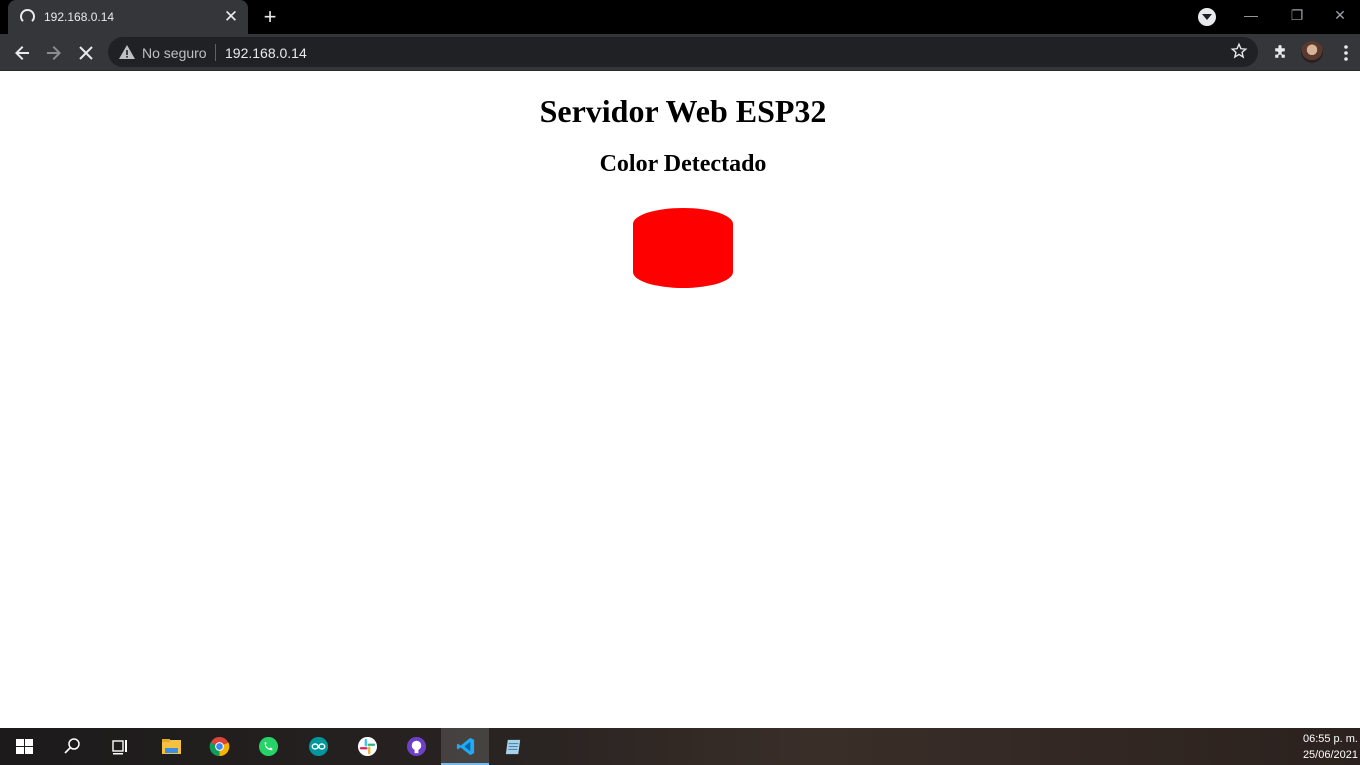  What do you see at coordinates (127, 54) in the screenshot?
I see `not-secure-warning-icon` at bounding box center [127, 54].